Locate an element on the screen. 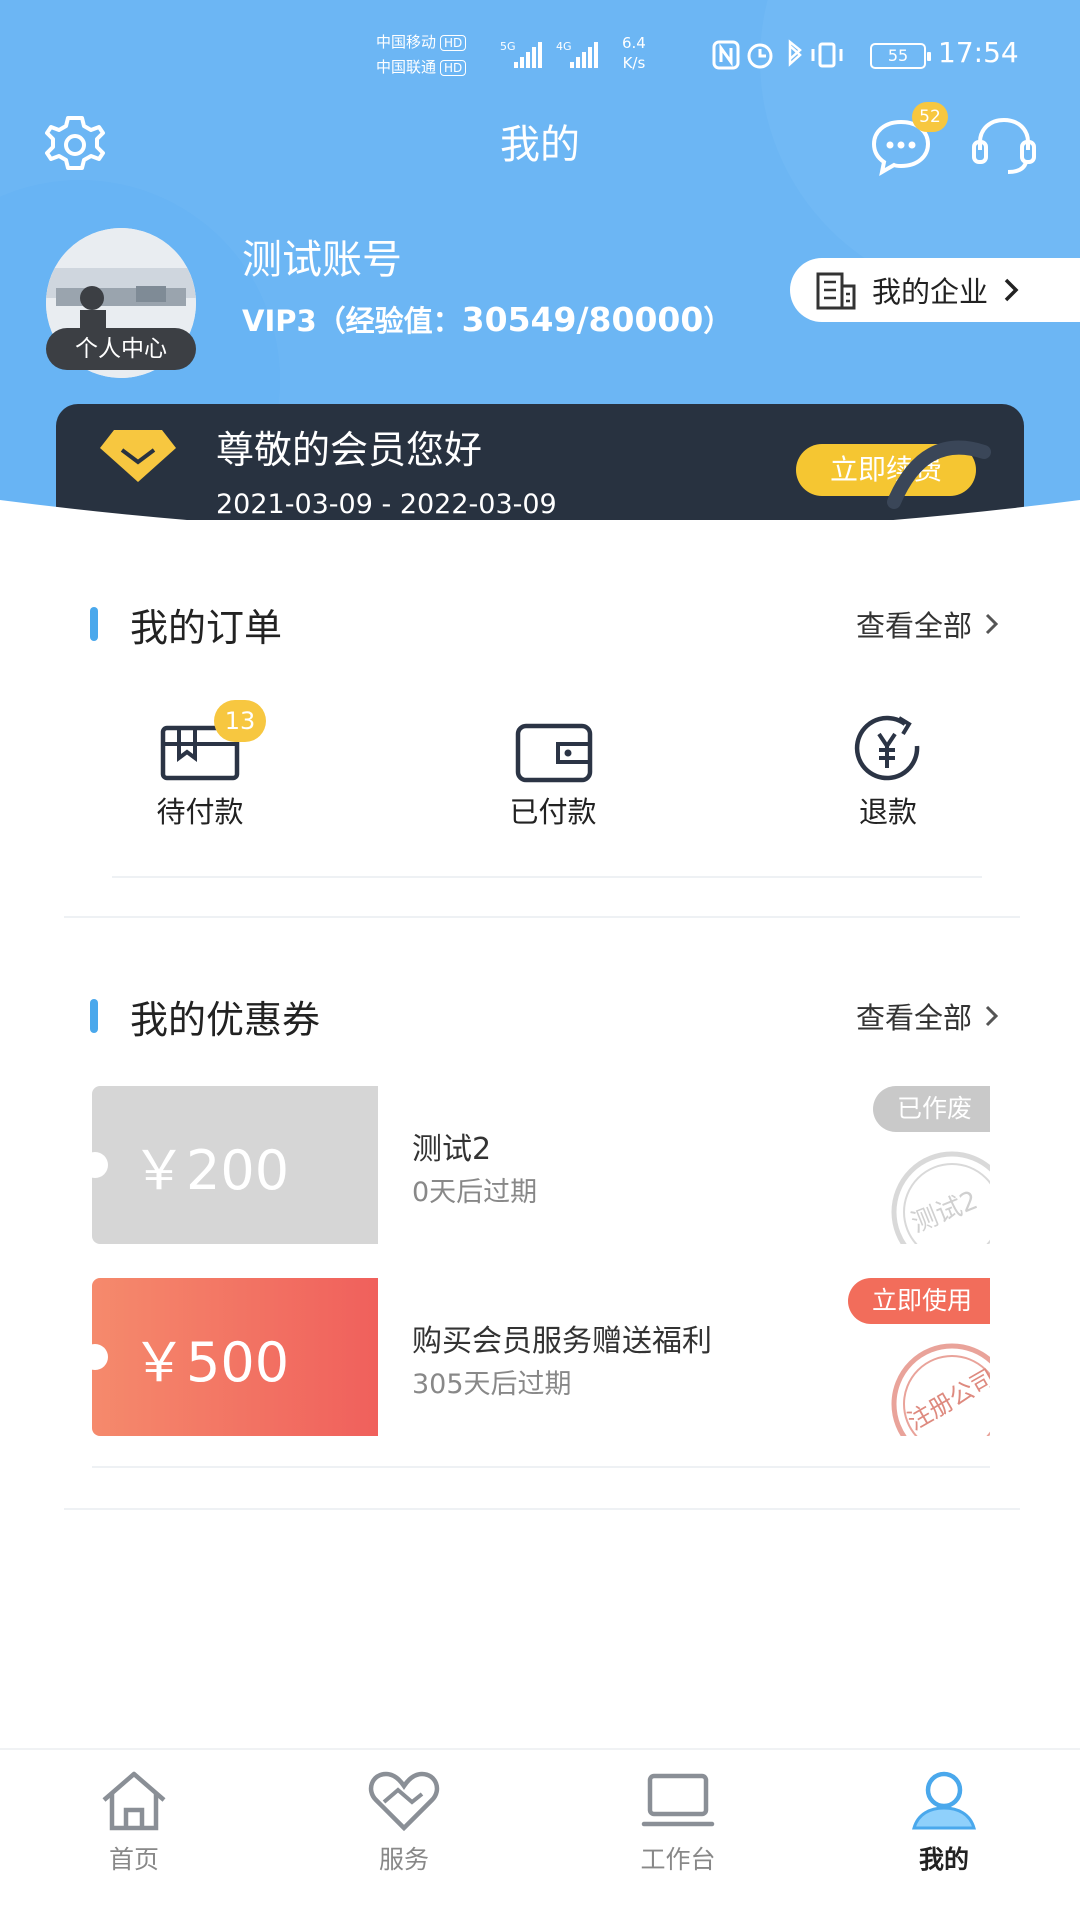 This screenshot has height=1920, width=1080. orders-section-header: 我的订单 查看全部 is located at coordinates (545, 624).